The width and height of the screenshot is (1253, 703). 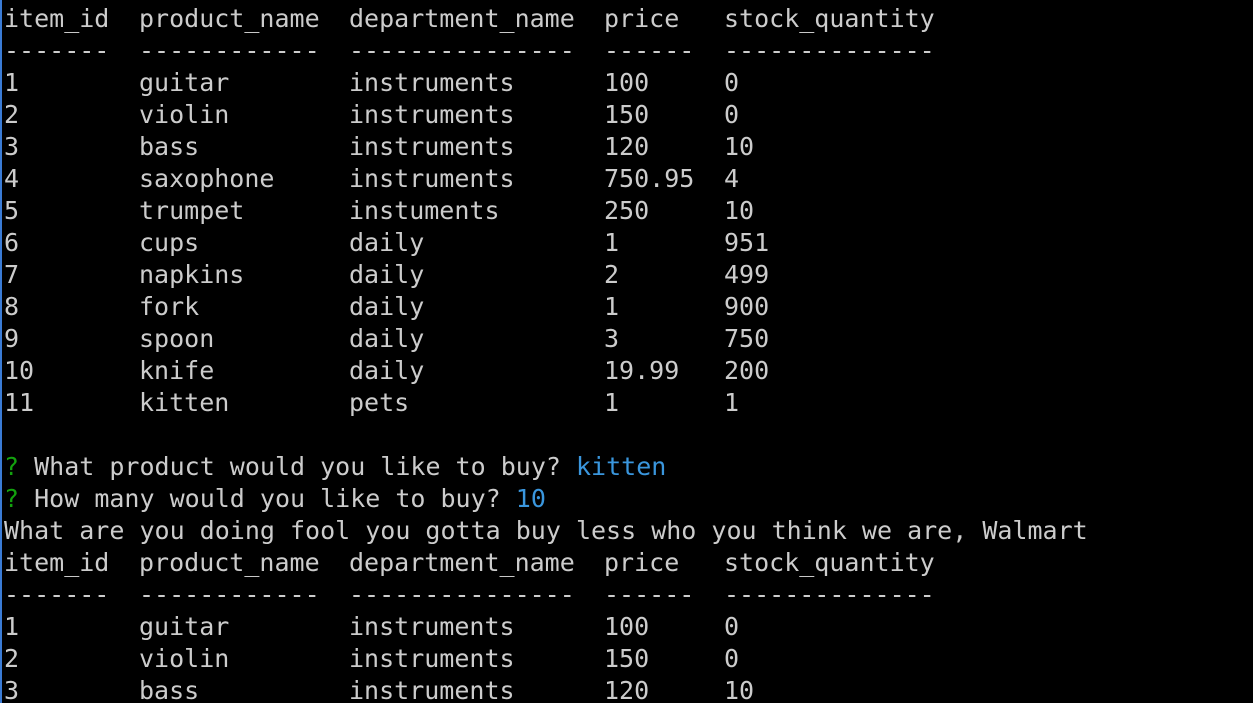 What do you see at coordinates (192, 274) in the screenshot?
I see `cell-product-name: napkins` at bounding box center [192, 274].